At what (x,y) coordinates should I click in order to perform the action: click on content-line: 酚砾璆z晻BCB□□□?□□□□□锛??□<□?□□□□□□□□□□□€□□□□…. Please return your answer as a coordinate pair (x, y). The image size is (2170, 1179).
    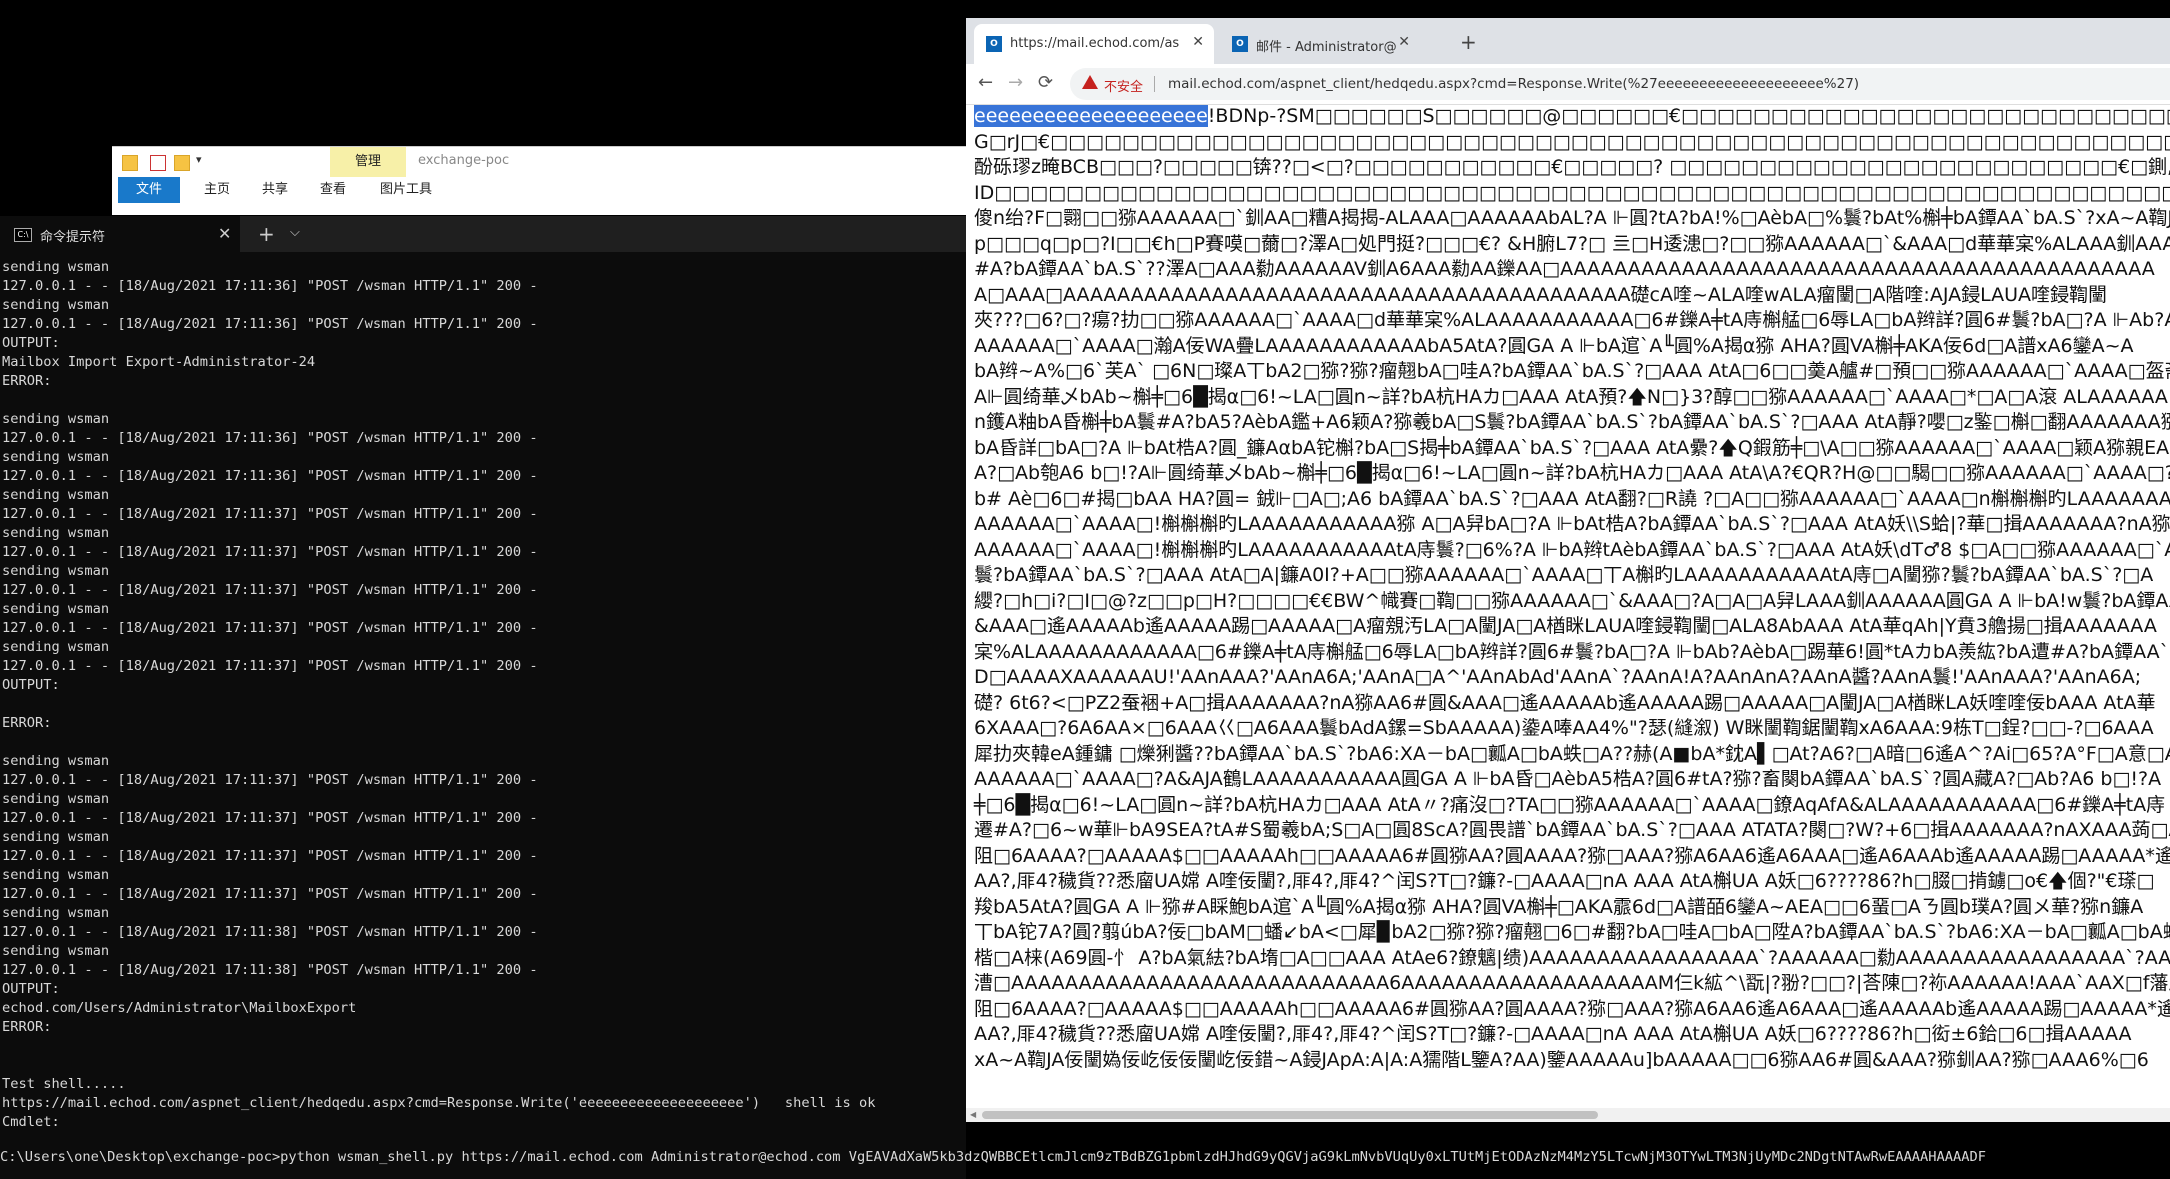
    Looking at the image, I should click on (1572, 167).